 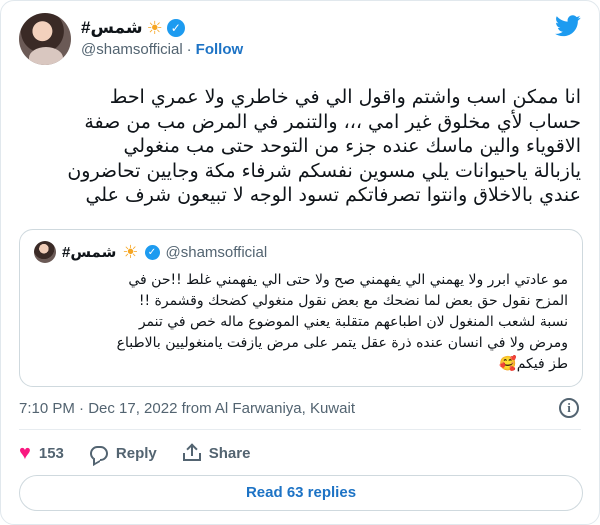 I want to click on heart-icon: ♥, so click(x=25, y=453).